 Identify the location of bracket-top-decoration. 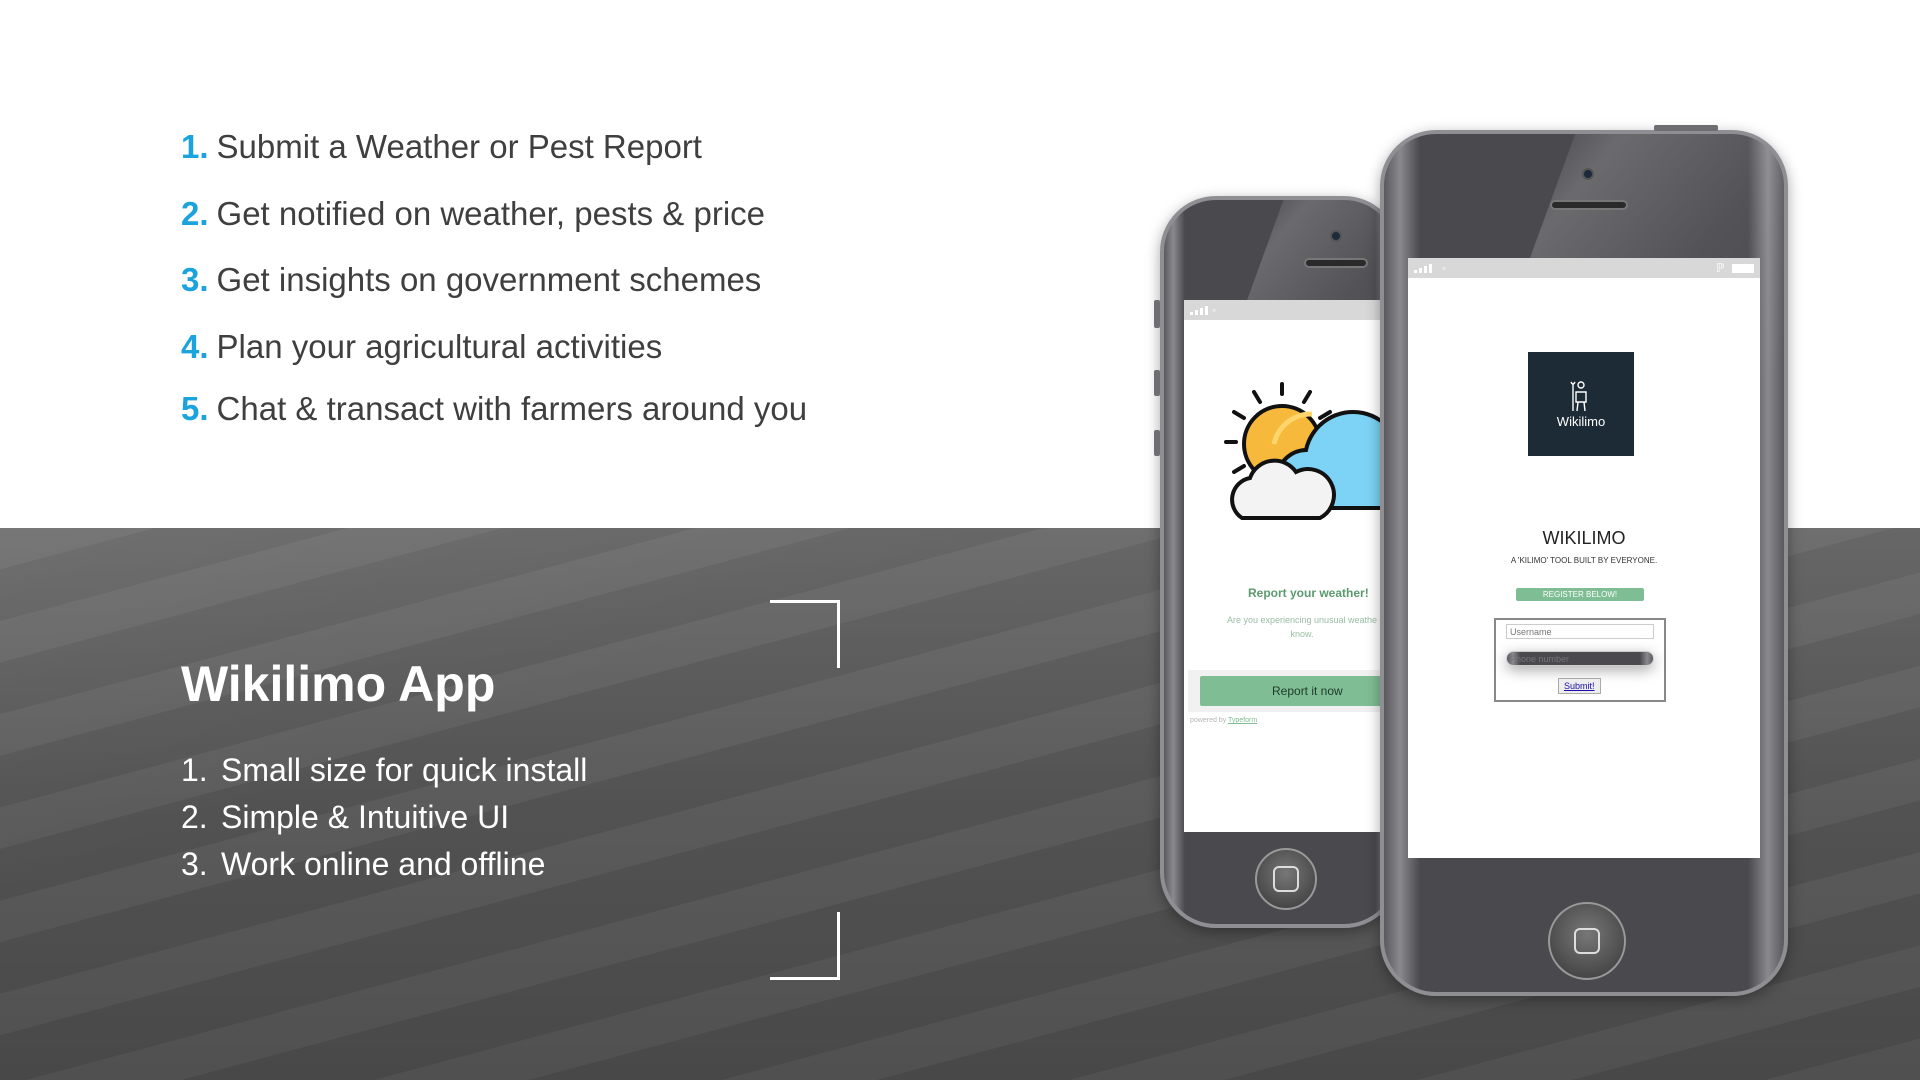
(805, 634).